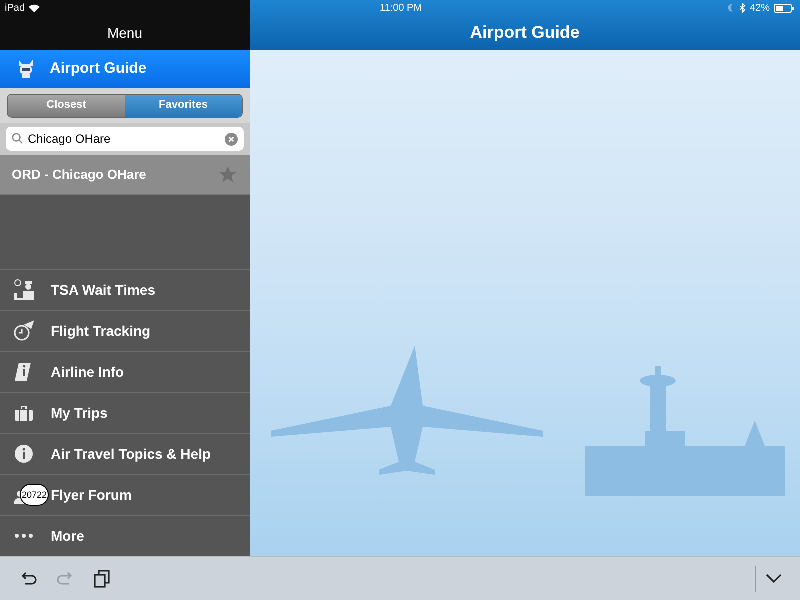 The image size is (800, 600). I want to click on battery-percent: 42%, so click(760, 9).